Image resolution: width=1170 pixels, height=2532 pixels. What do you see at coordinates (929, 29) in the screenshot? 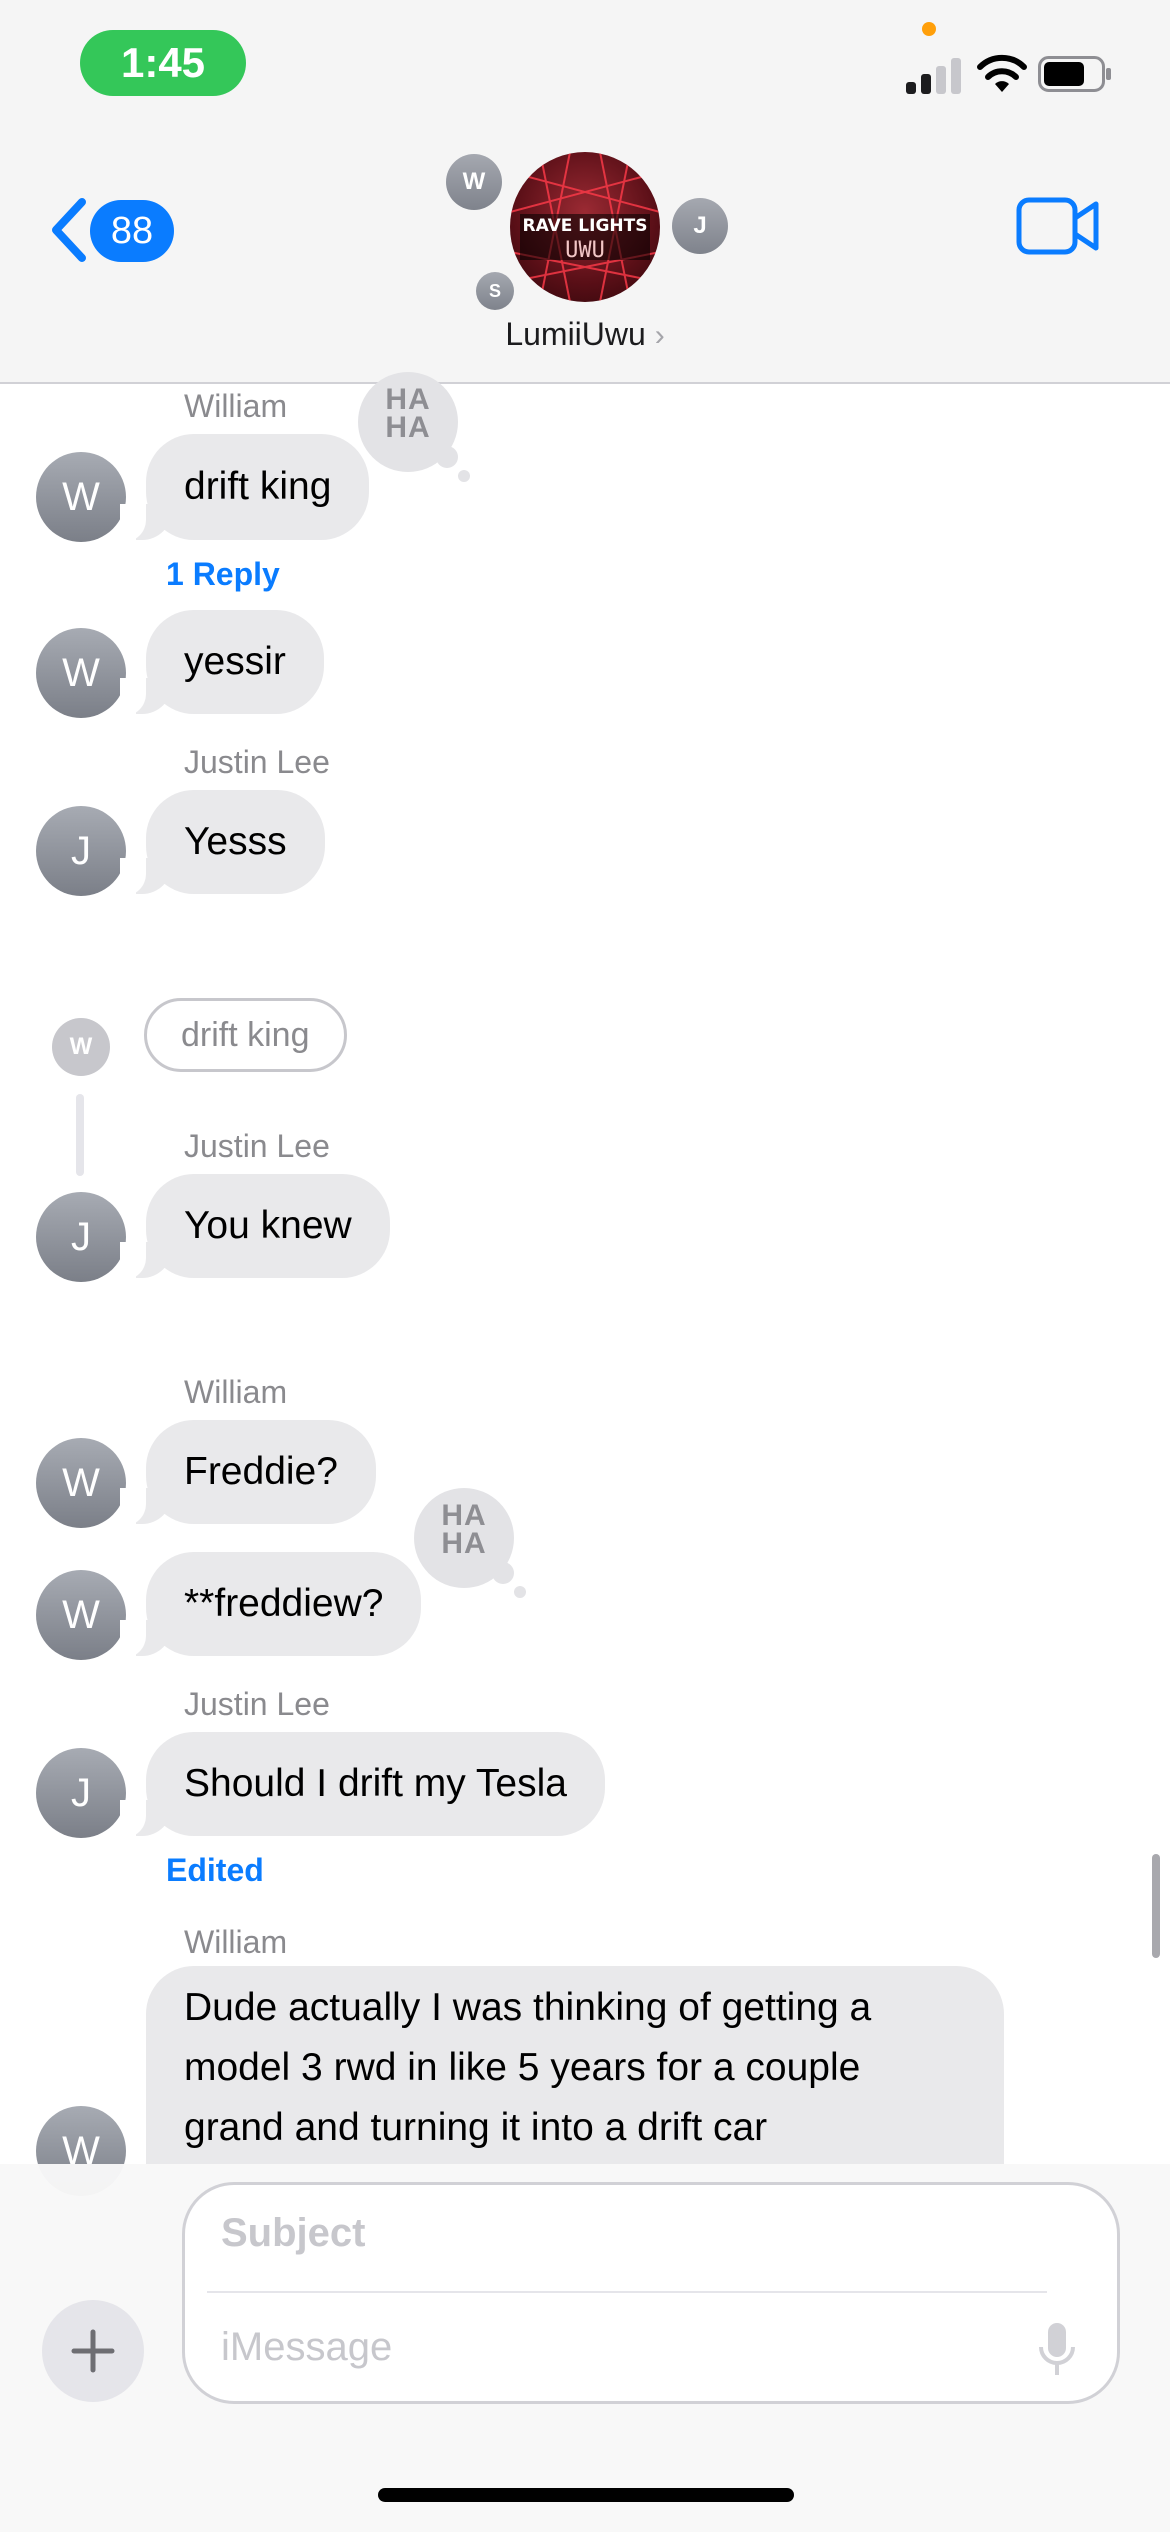
I see `mic-in-use-indicator` at bounding box center [929, 29].